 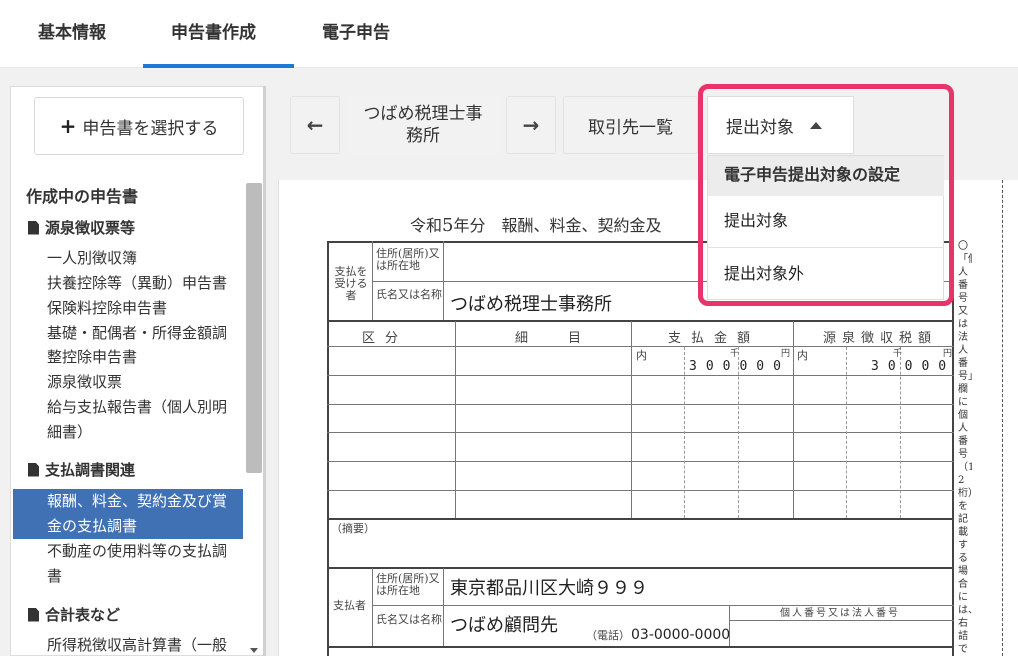 What do you see at coordinates (147, 432) in the screenshot?
I see `sidebar-item: 細書）` at bounding box center [147, 432].